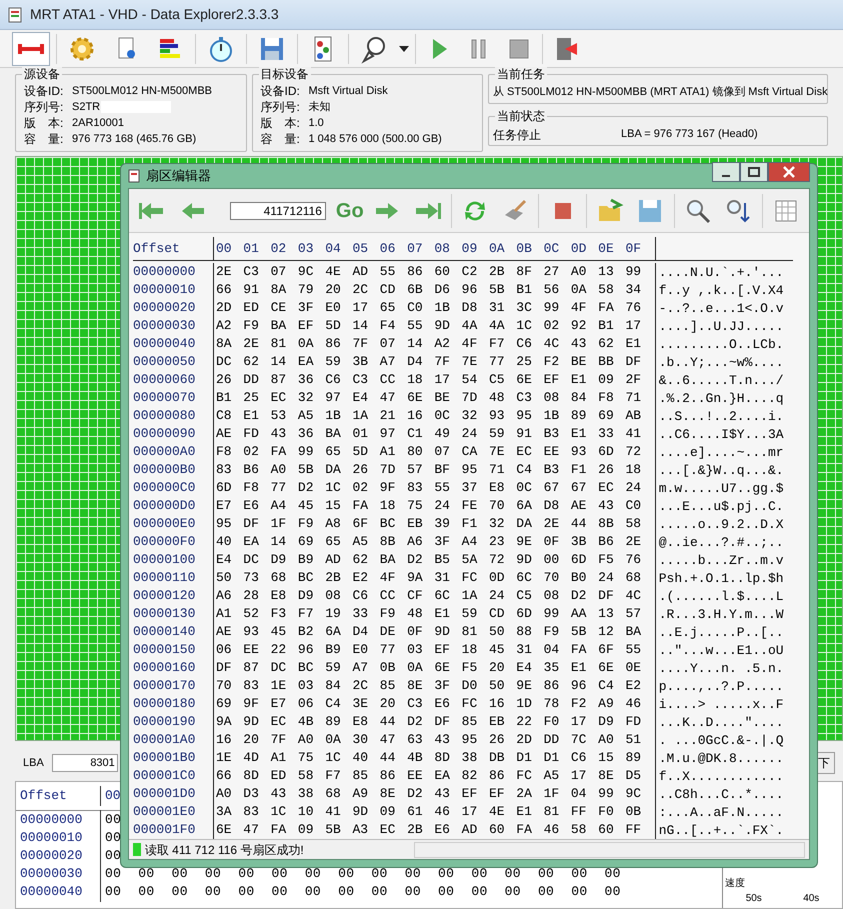 The image size is (843, 909). I want to click on column-header: 0E, so click(606, 249).